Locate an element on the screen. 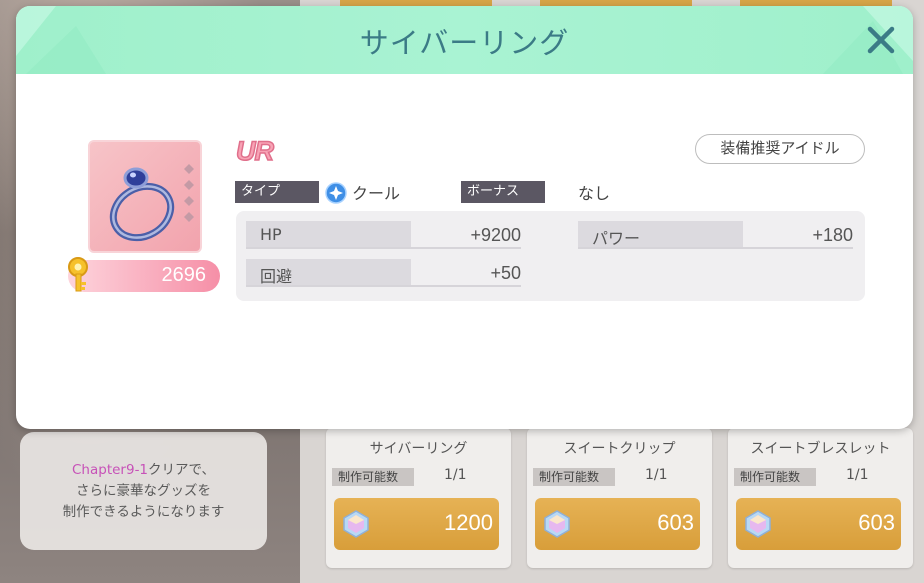 The image size is (924, 583). stat-power: パワー +180 is located at coordinates (715, 235).